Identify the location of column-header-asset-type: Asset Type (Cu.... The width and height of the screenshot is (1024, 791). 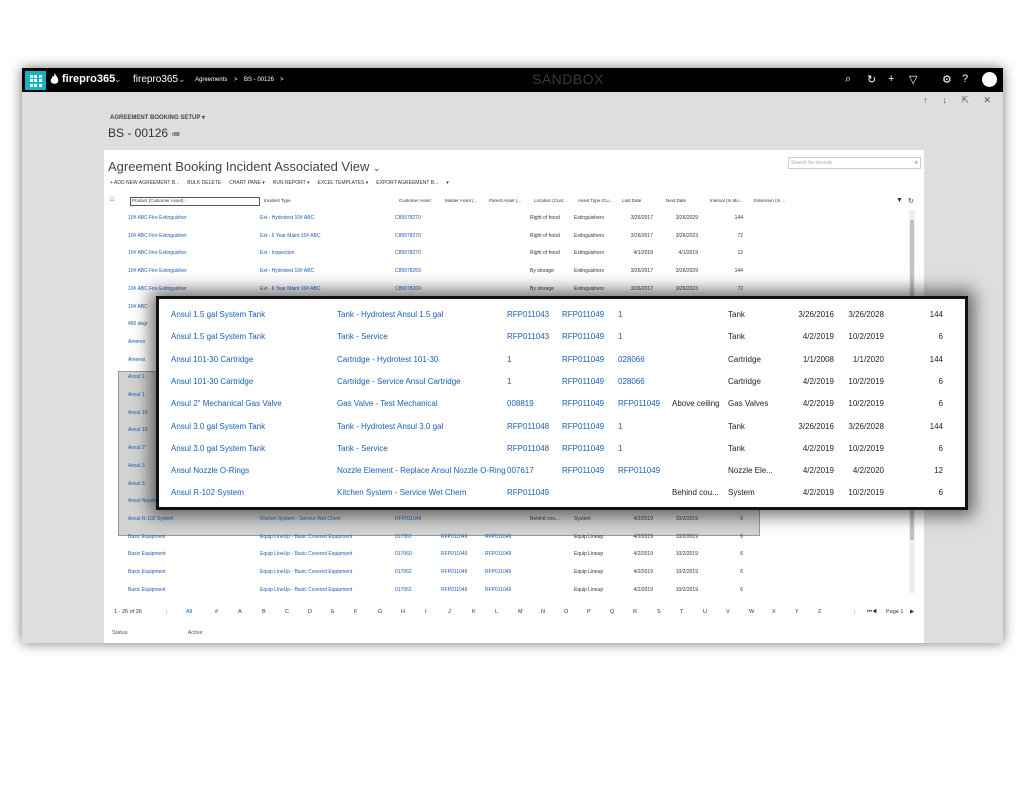
(595, 200).